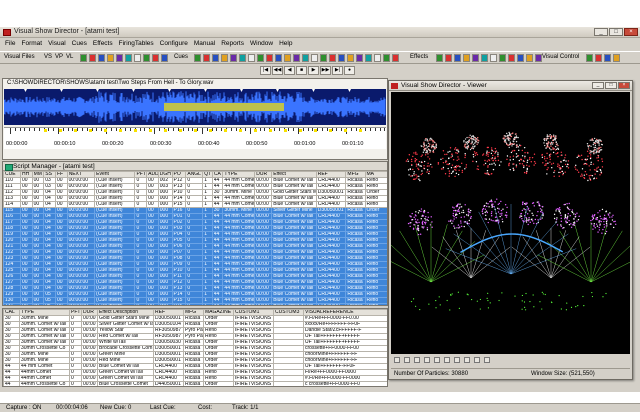  I want to click on menu-window: Window, so click(261, 44).